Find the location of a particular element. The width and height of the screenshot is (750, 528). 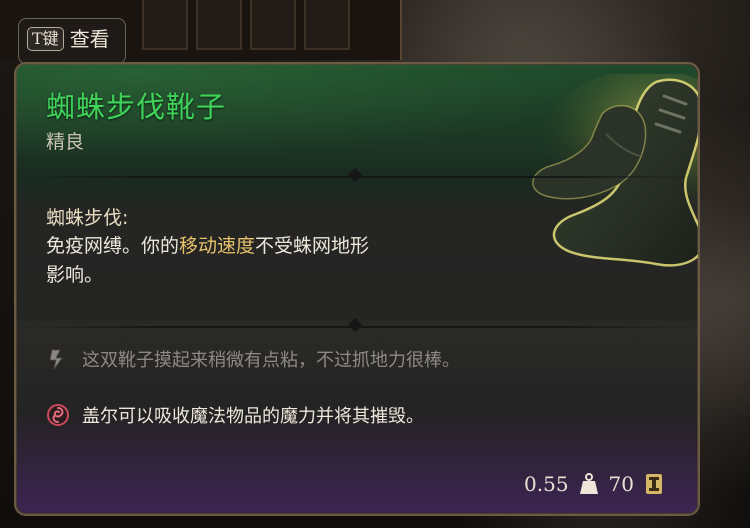

effect-desc-text: 免疫网缚。你的 is located at coordinates (113, 246).